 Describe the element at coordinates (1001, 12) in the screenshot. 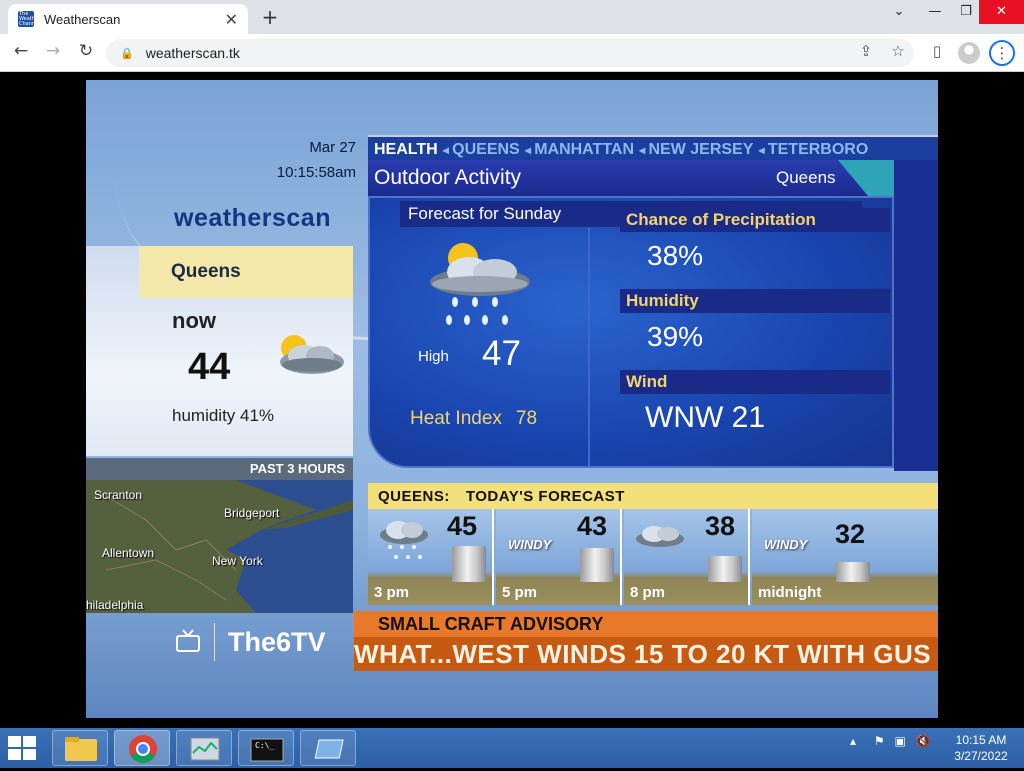

I see `window-close-button: ✕` at that location.